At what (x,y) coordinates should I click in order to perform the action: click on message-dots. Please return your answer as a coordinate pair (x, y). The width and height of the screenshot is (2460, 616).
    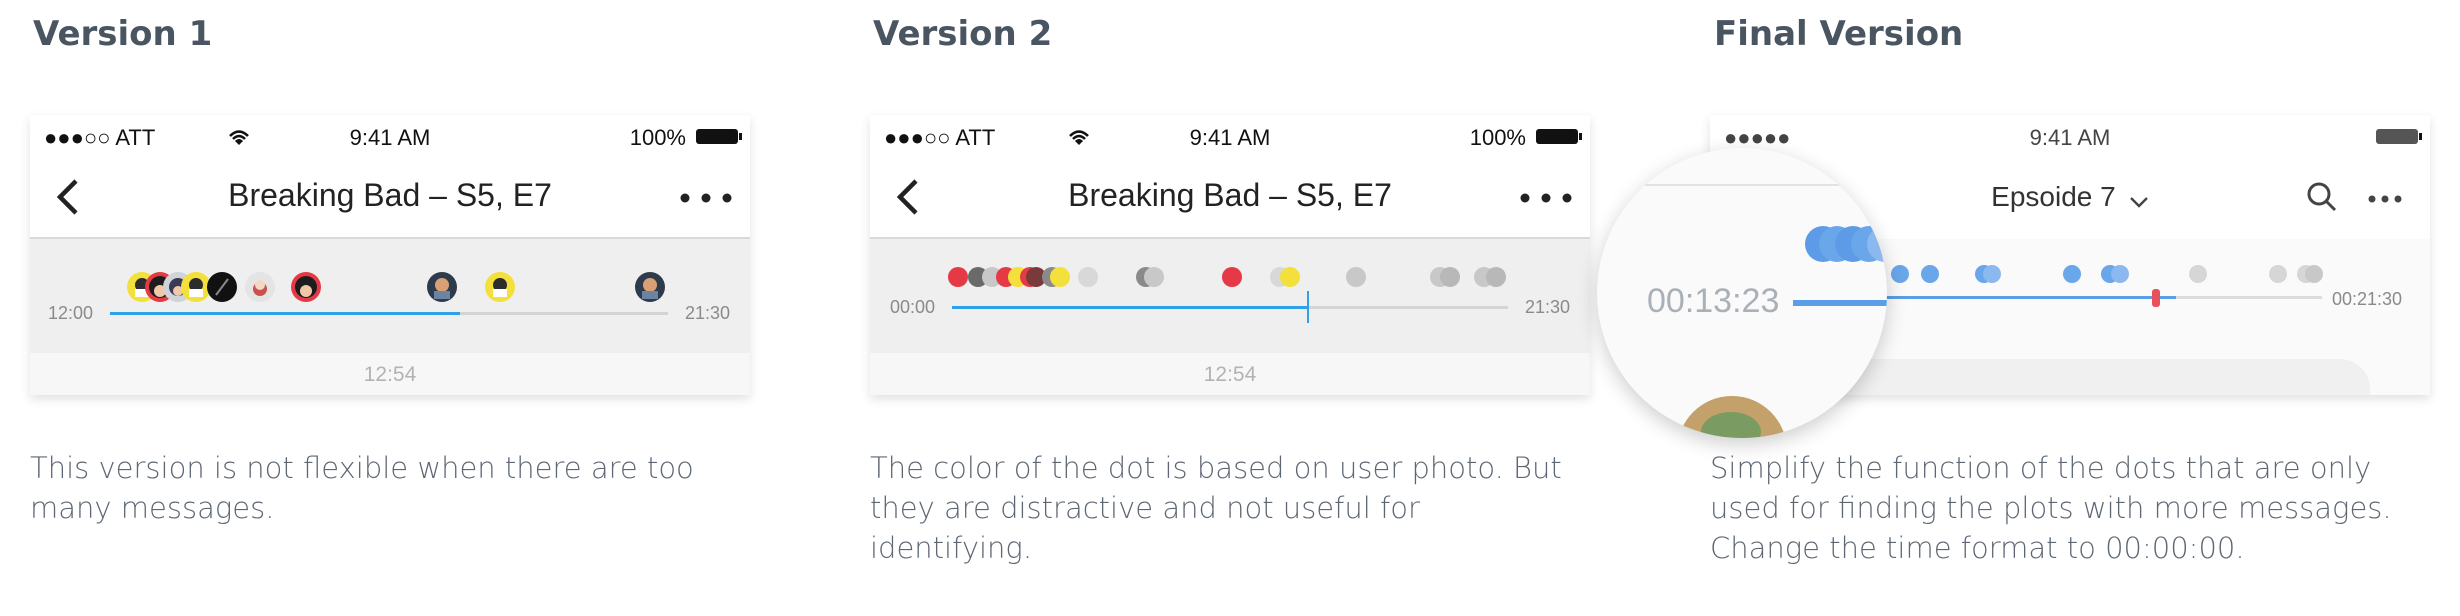
    Looking at the image, I should click on (1227, 277).